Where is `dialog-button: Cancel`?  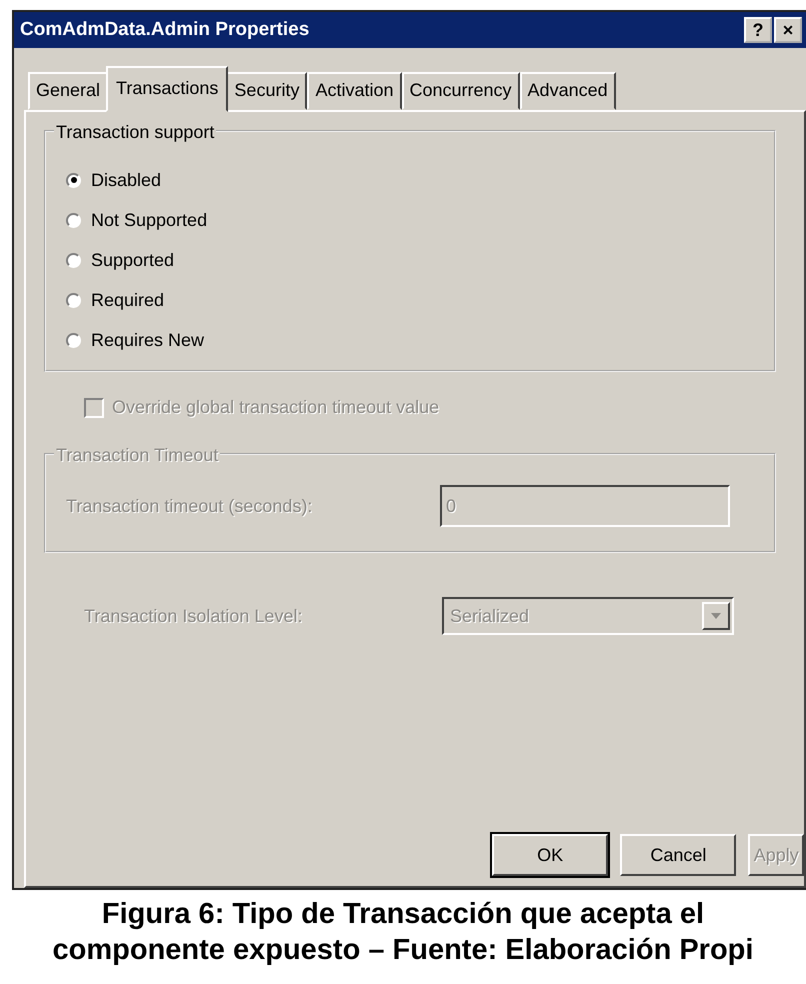 dialog-button: Cancel is located at coordinates (678, 855).